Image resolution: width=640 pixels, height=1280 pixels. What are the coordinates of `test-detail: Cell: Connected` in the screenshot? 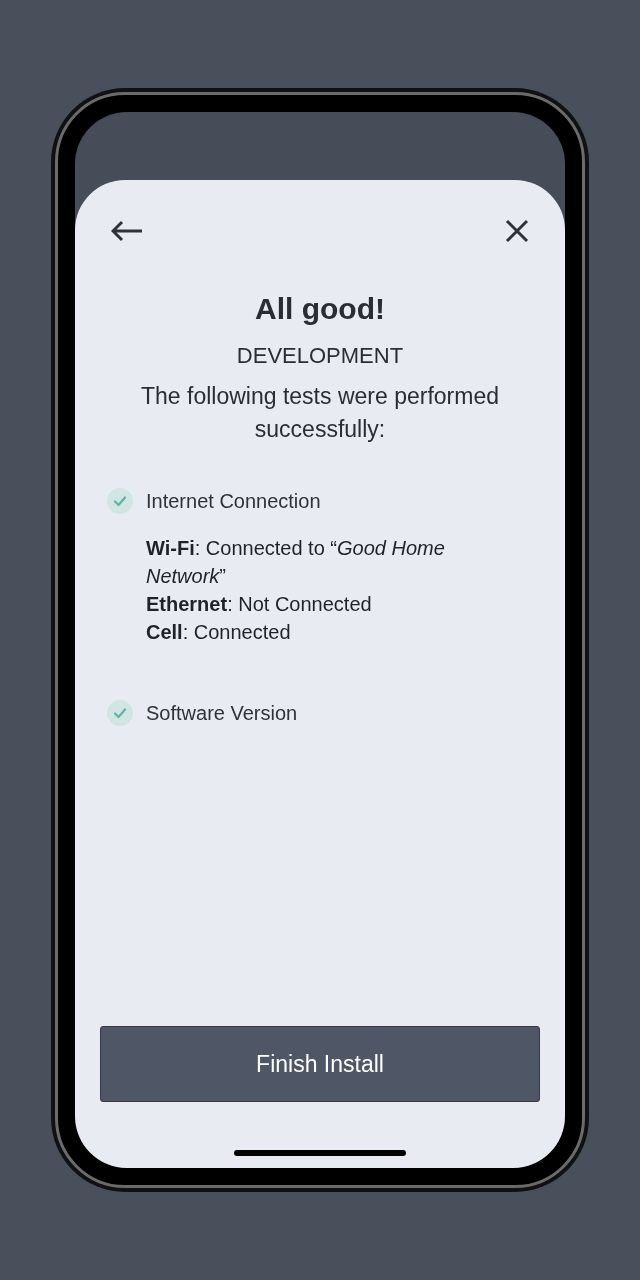 It's located at (219, 632).